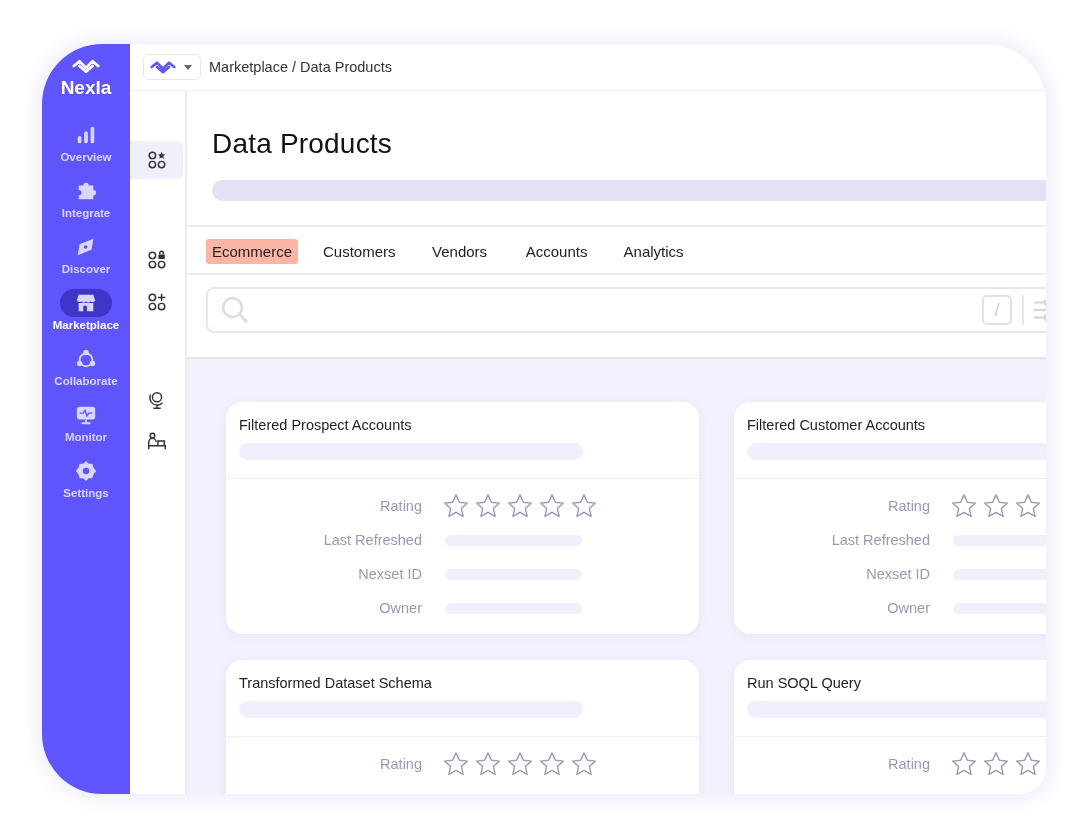 This screenshot has width=1088, height=838. I want to click on brand-name: Nexla, so click(86, 88).